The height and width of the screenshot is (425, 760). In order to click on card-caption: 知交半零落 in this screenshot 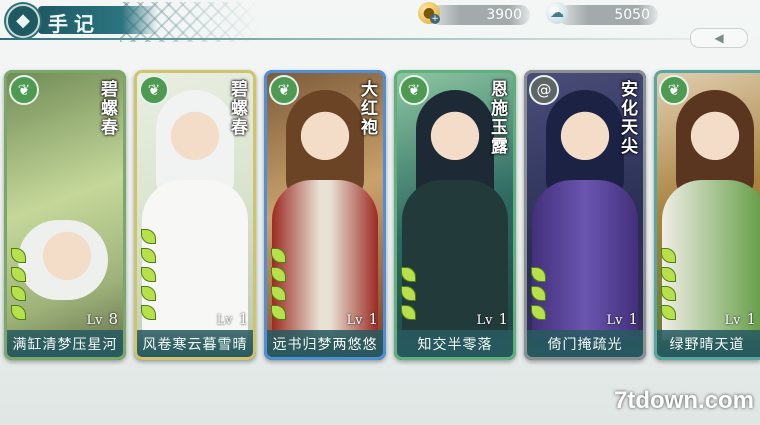, I will do `click(455, 345)`.